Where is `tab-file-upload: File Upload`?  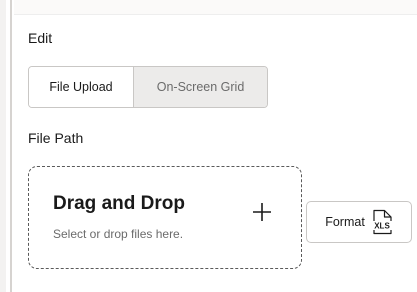
tab-file-upload: File Upload is located at coordinates (81, 87).